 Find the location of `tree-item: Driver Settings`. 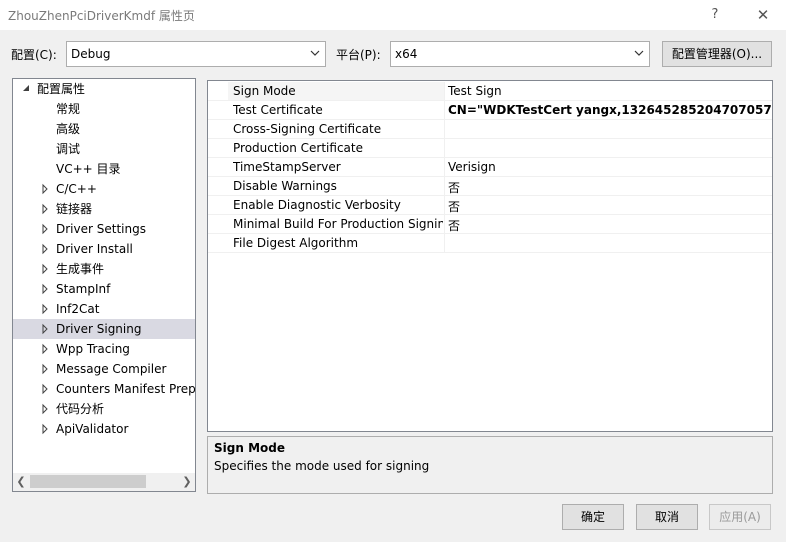

tree-item: Driver Settings is located at coordinates (104, 229).